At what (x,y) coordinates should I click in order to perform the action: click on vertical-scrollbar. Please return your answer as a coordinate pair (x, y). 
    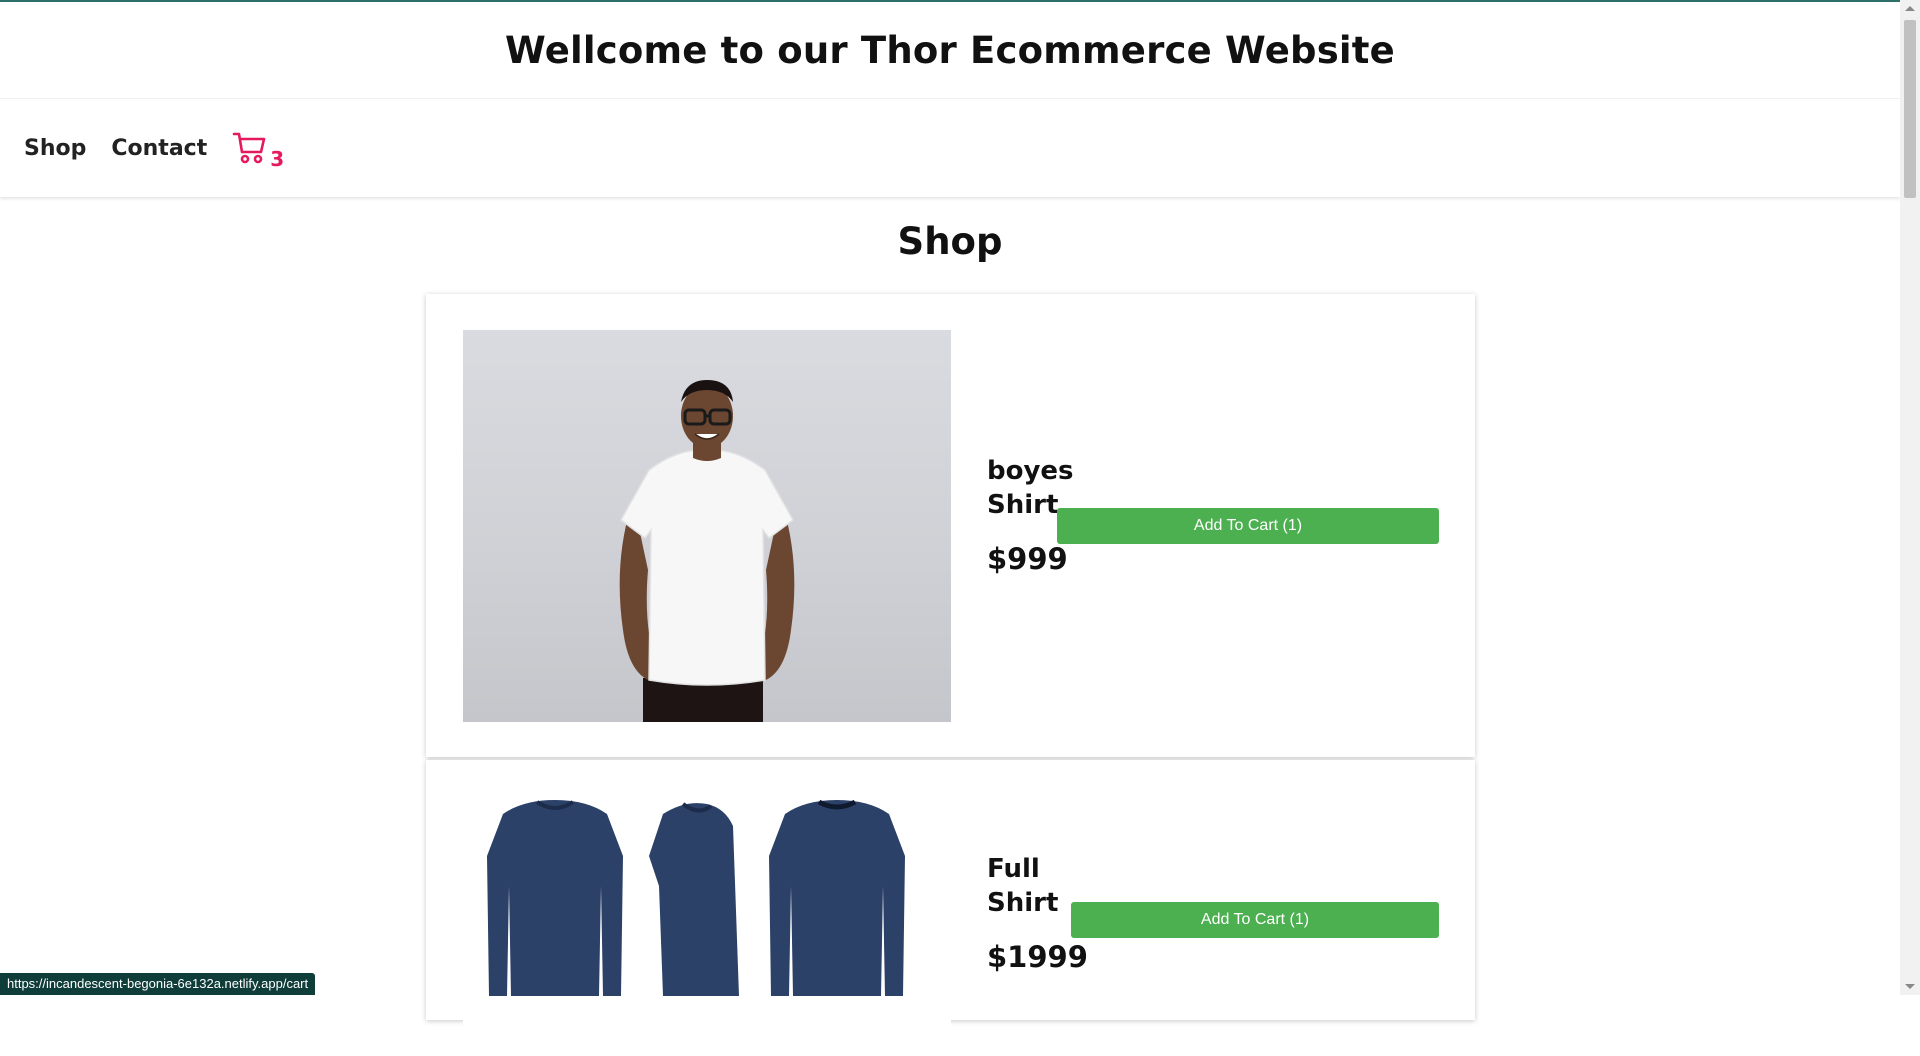
    Looking at the image, I should click on (1910, 497).